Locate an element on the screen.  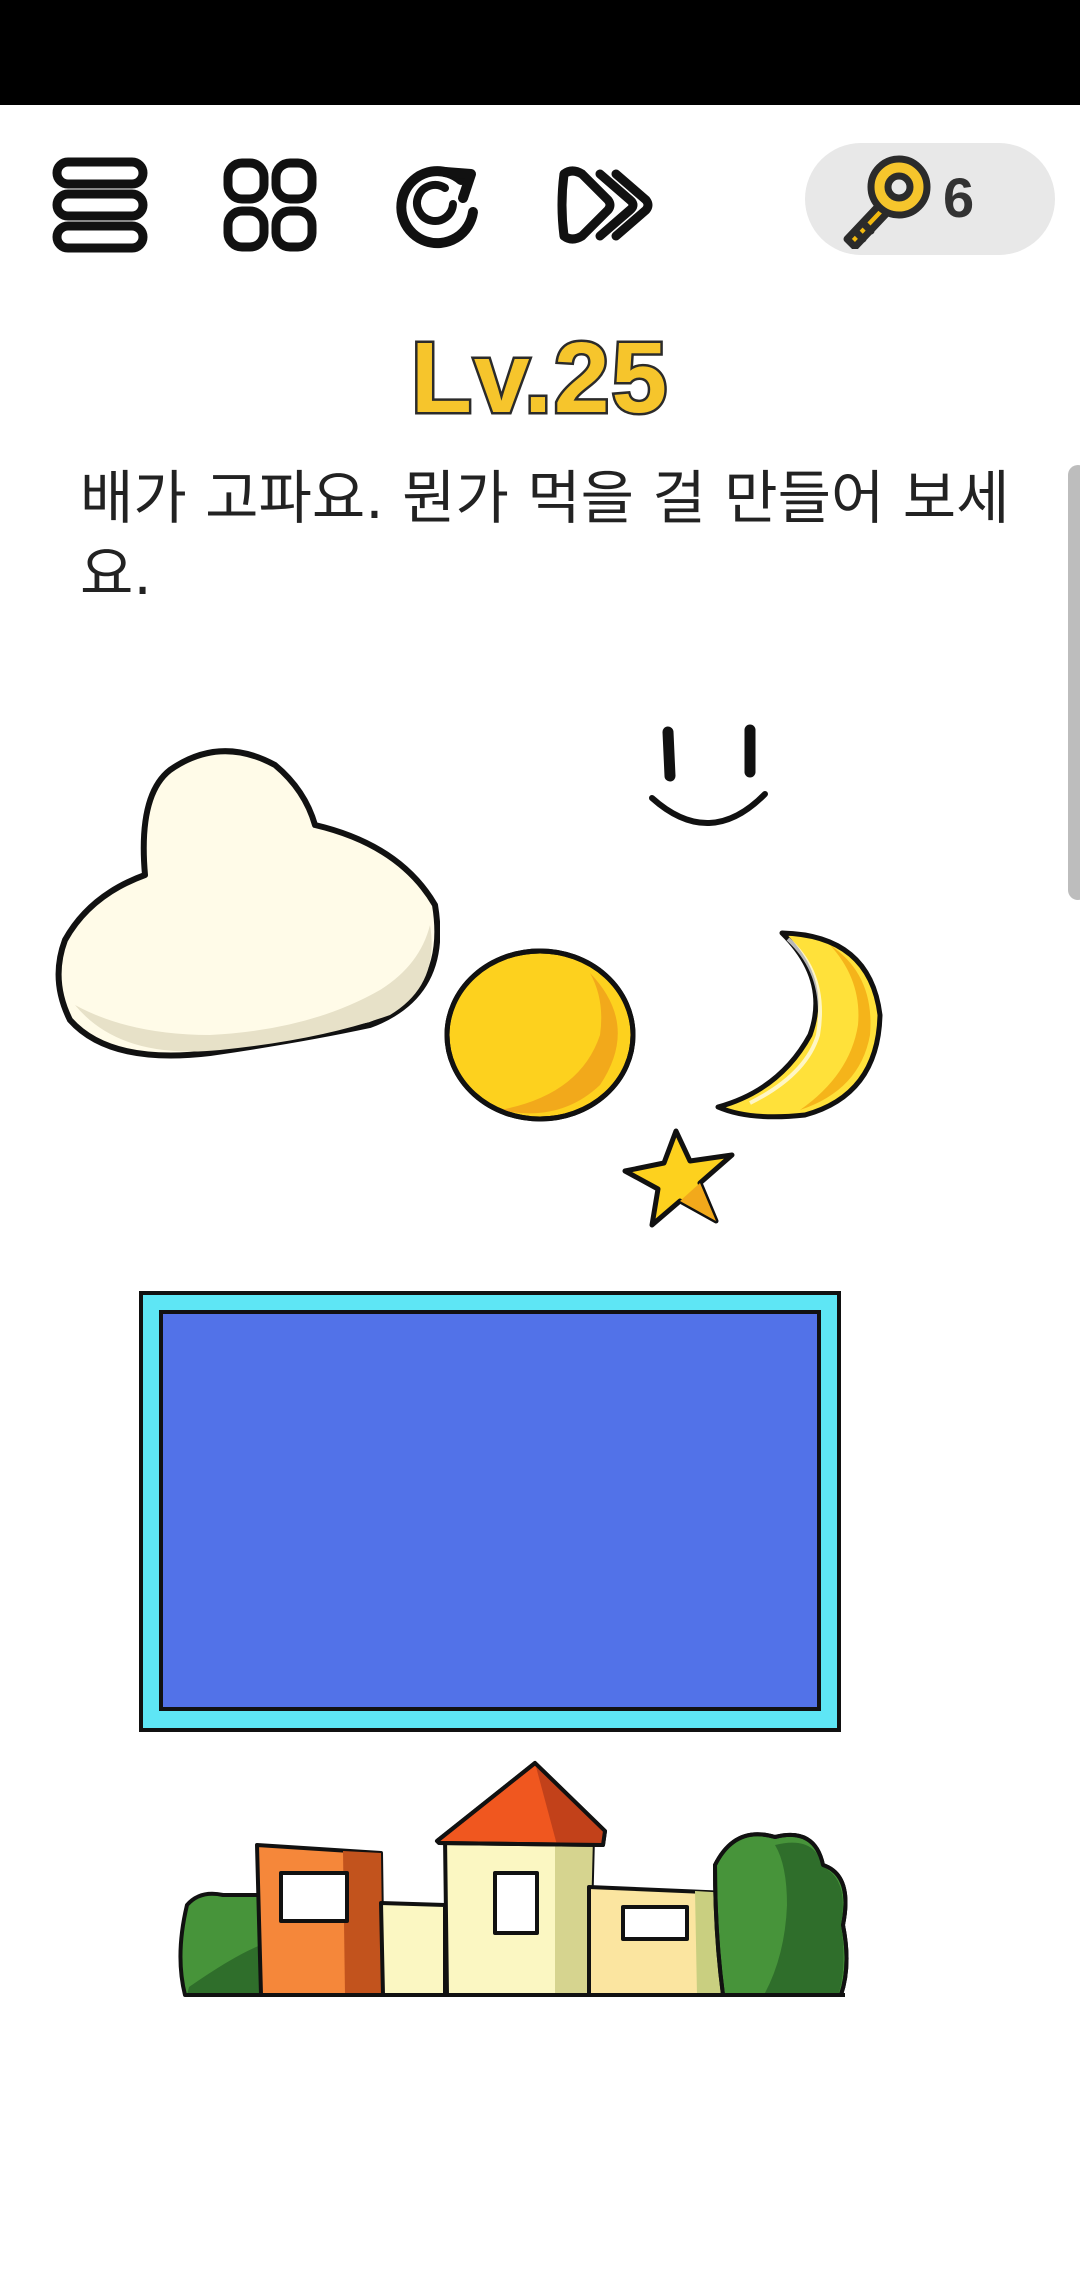
star-item is located at coordinates (680, 1177).